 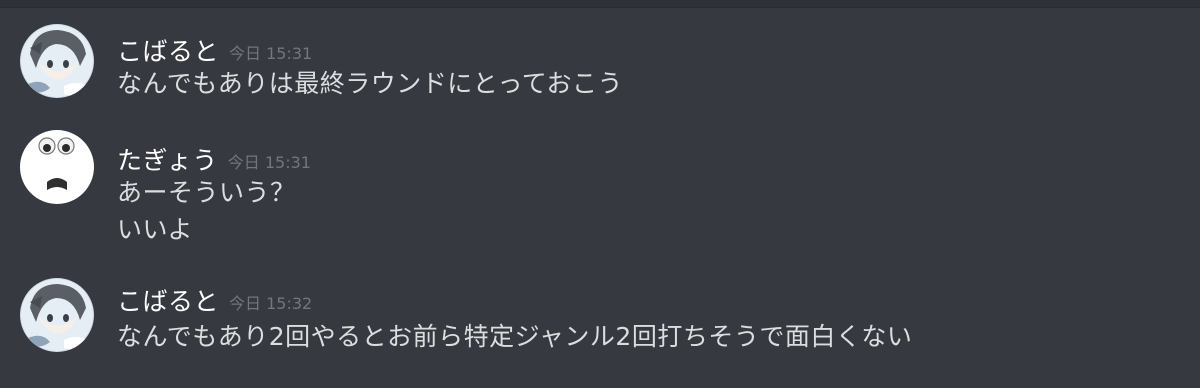 I want to click on message-text: あーそういう？, so click(x=206, y=192).